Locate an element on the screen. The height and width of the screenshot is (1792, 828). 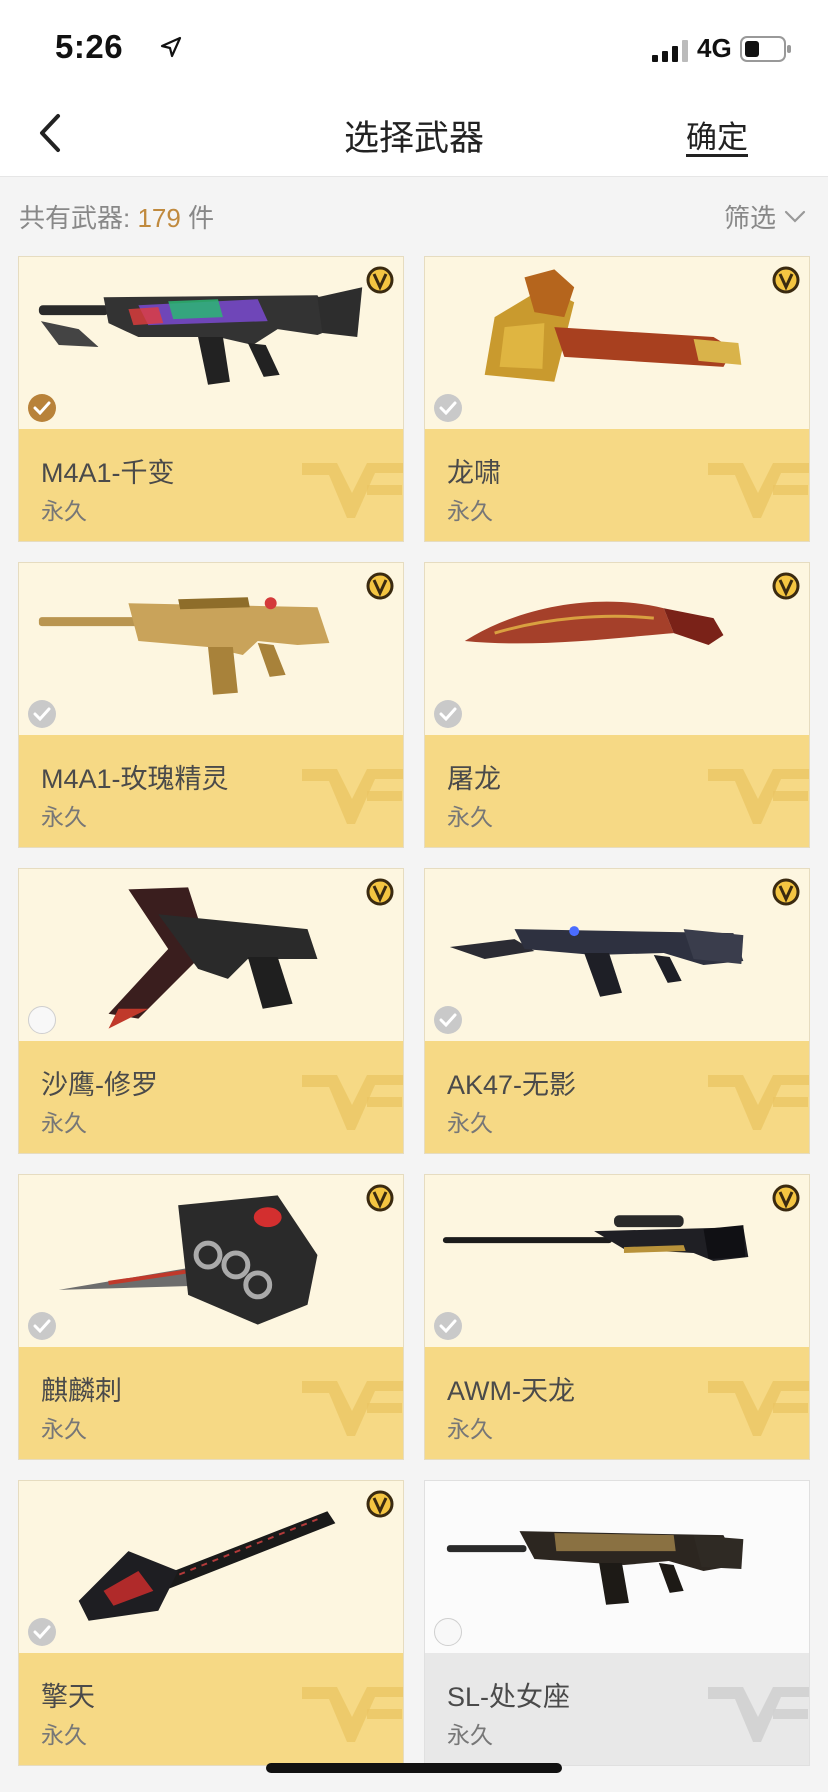
shovel-icon is located at coordinates (207, 1566).